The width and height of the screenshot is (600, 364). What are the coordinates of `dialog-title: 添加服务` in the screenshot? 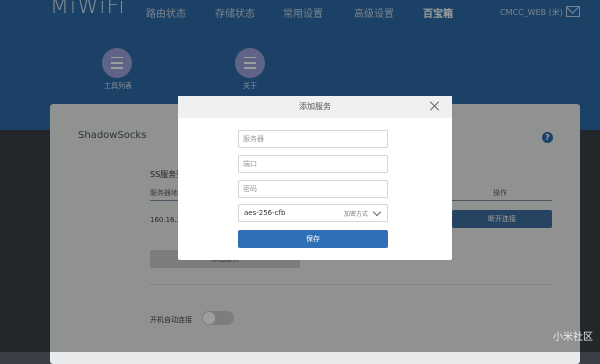 It's located at (315, 106).